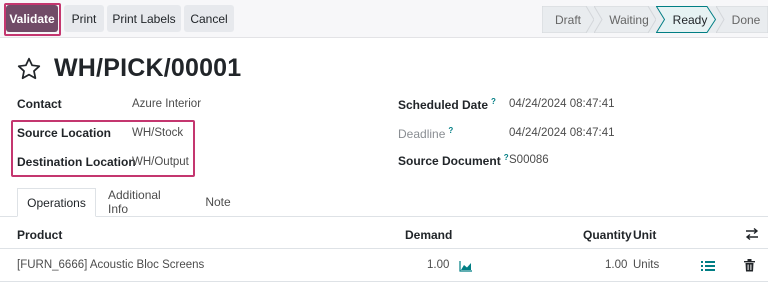 The width and height of the screenshot is (768, 284). I want to click on stage-draft: Draft, so click(568, 19).